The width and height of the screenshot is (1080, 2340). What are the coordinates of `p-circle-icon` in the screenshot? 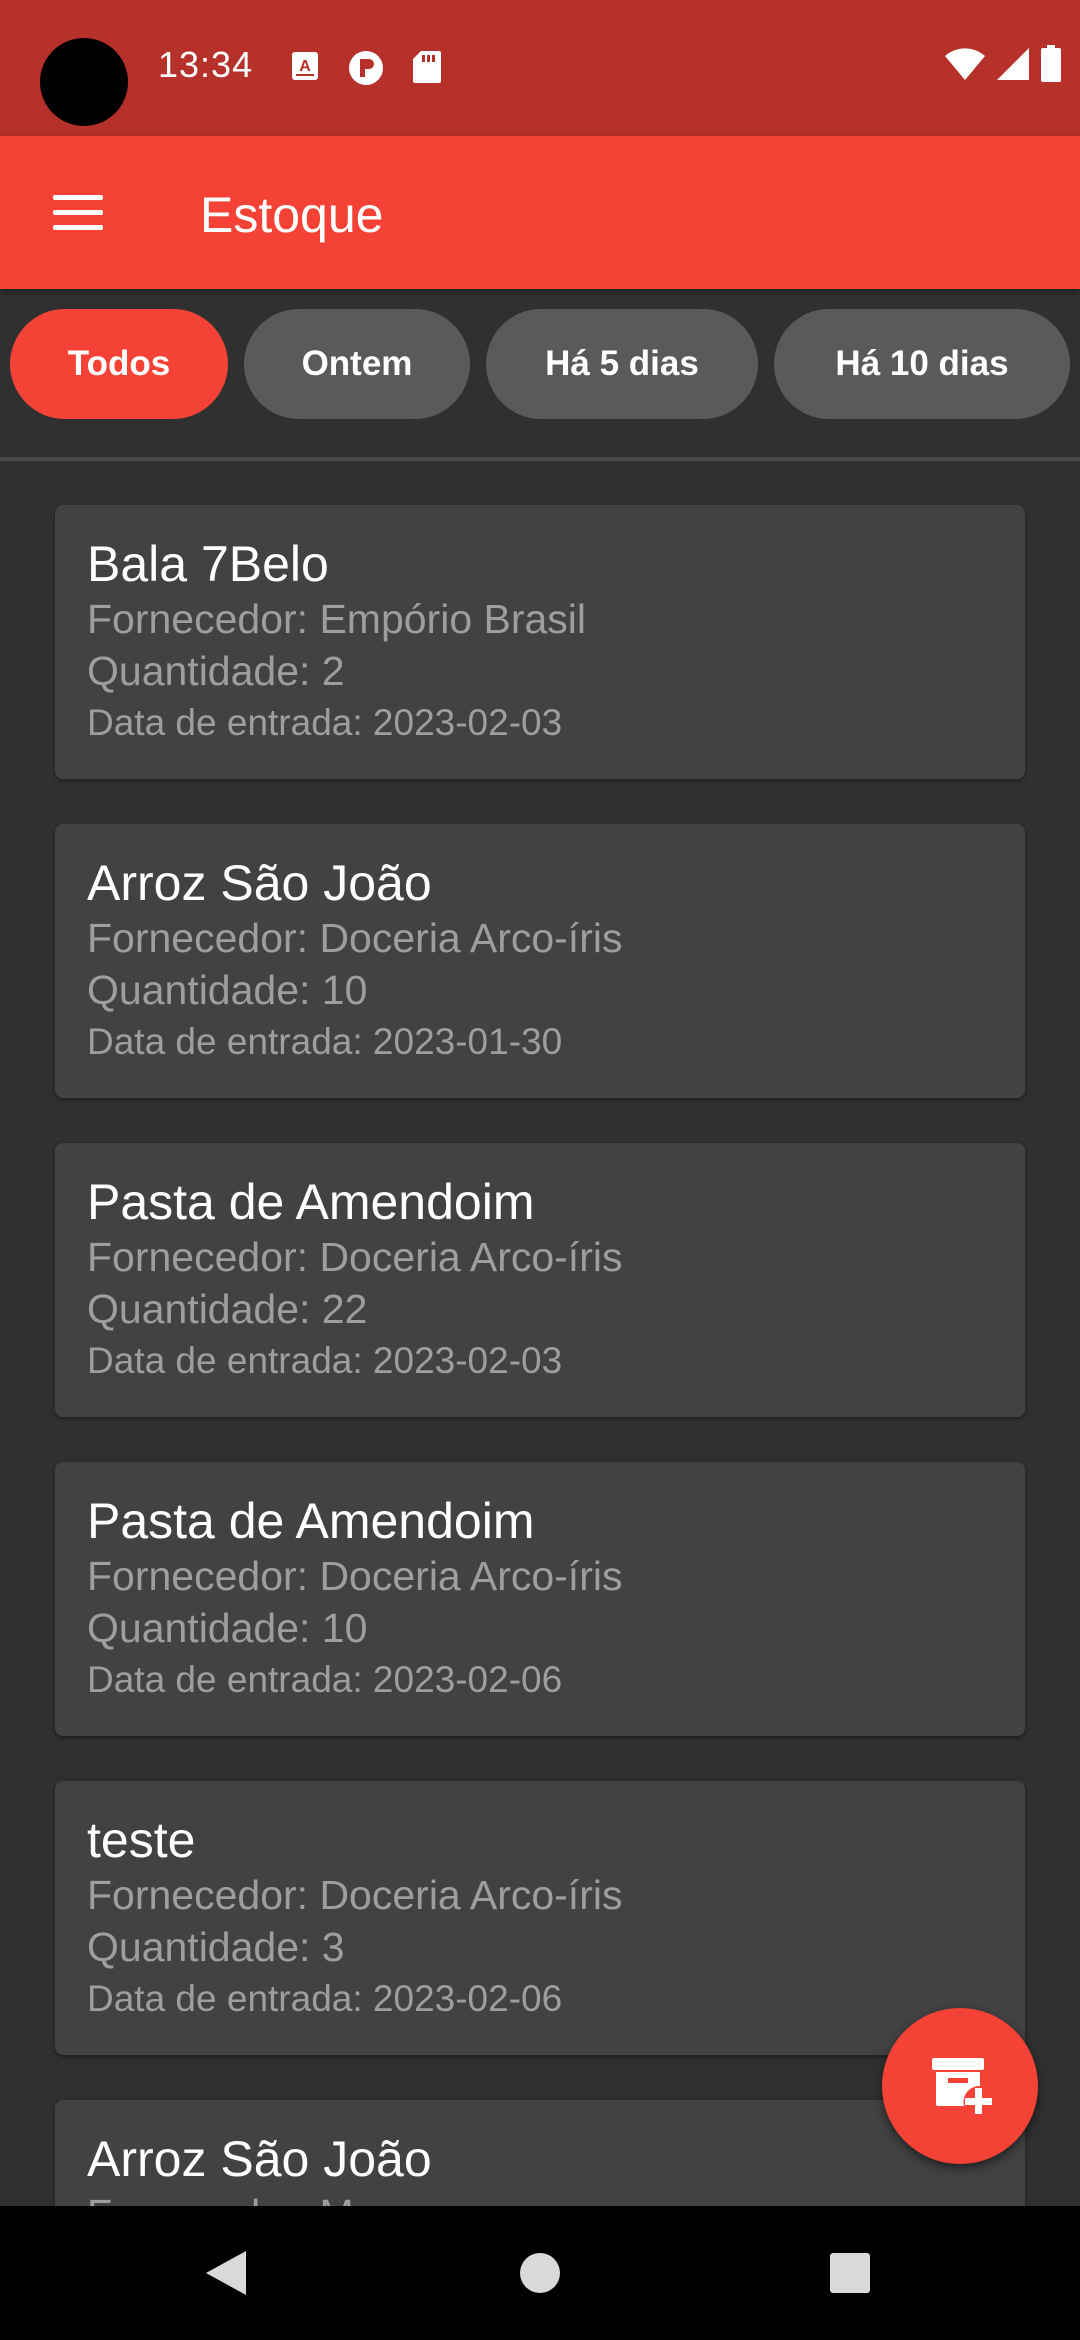 It's located at (366, 70).